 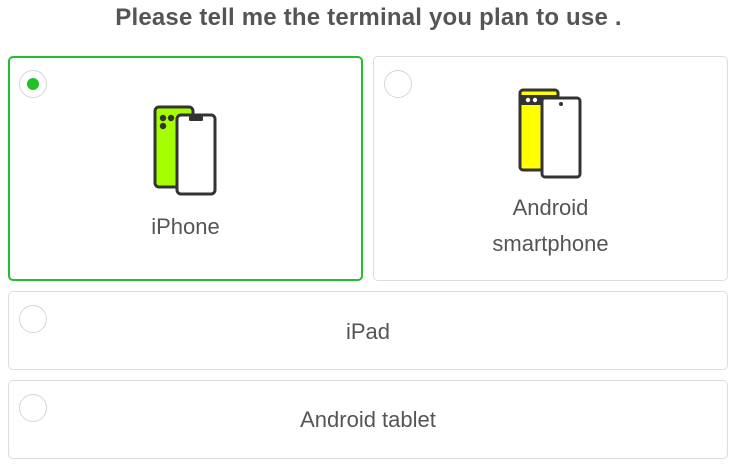 What do you see at coordinates (550, 207) in the screenshot?
I see `option-label-line1: Android` at bounding box center [550, 207].